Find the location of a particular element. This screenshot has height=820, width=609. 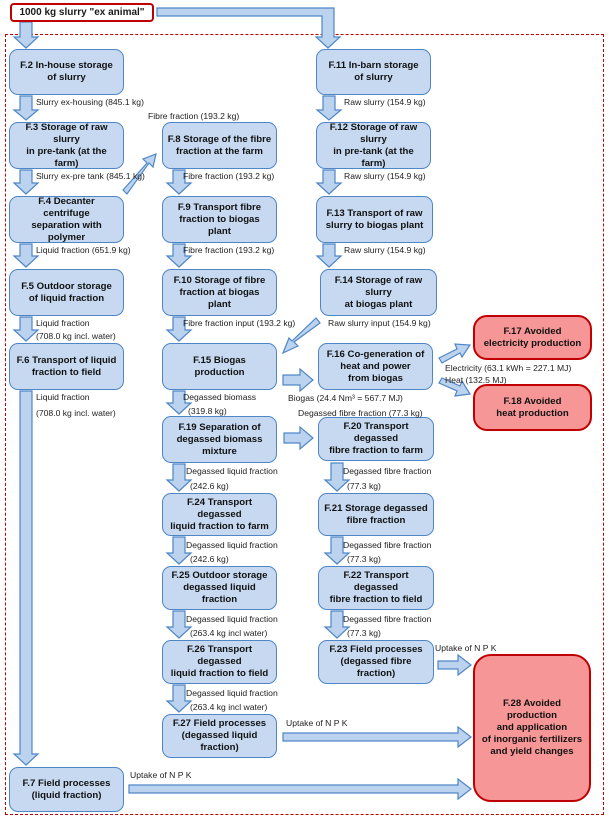

node-f11: F.11 In-barn storage of slurry is located at coordinates (373, 72).